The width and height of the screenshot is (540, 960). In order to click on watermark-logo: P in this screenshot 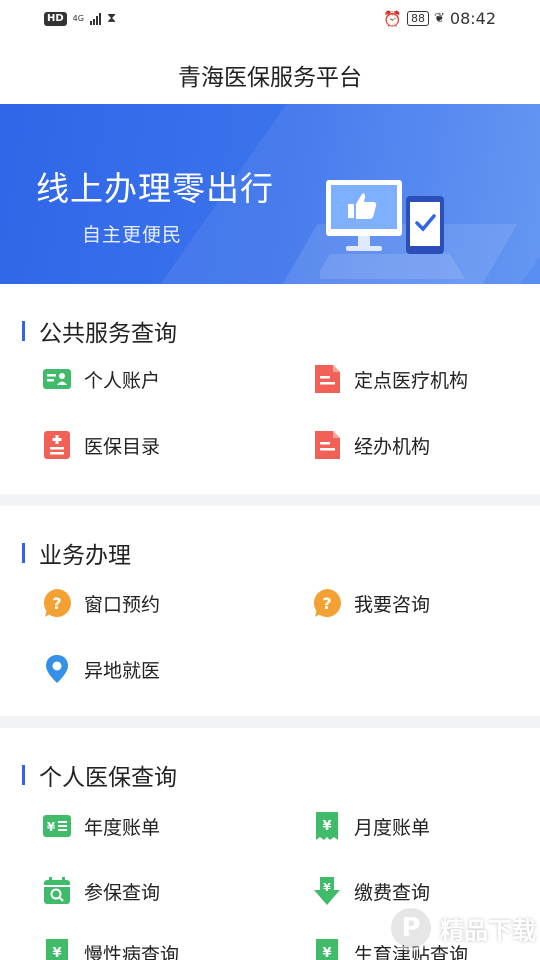, I will do `click(411, 928)`.